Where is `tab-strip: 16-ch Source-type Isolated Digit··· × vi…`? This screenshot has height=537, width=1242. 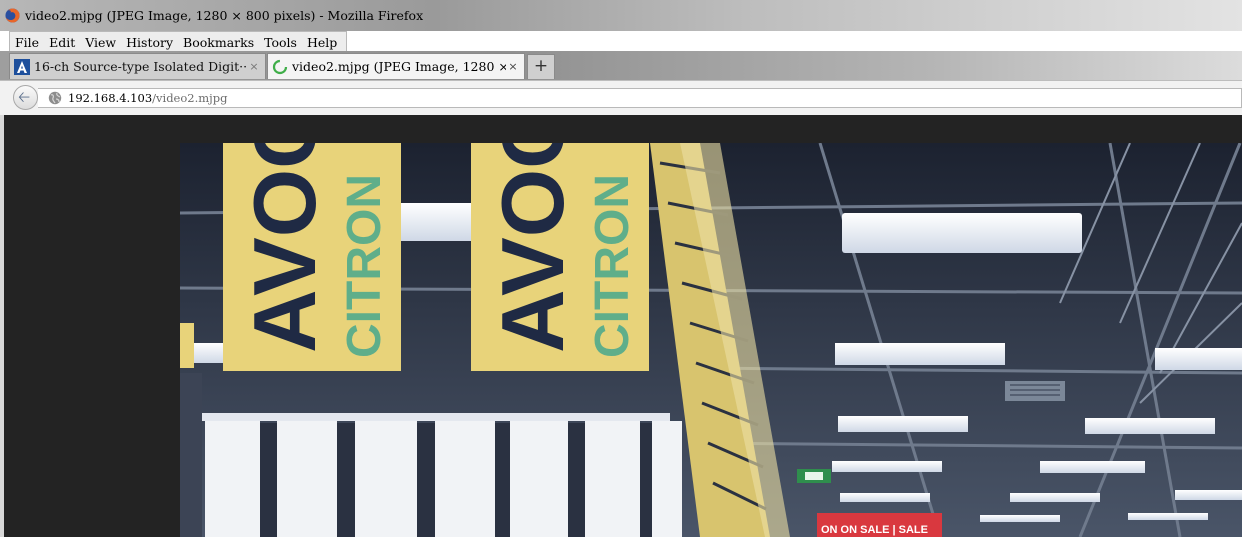
tab-strip: 16-ch Source-type Isolated Digit··· × vi… is located at coordinates (621, 65).